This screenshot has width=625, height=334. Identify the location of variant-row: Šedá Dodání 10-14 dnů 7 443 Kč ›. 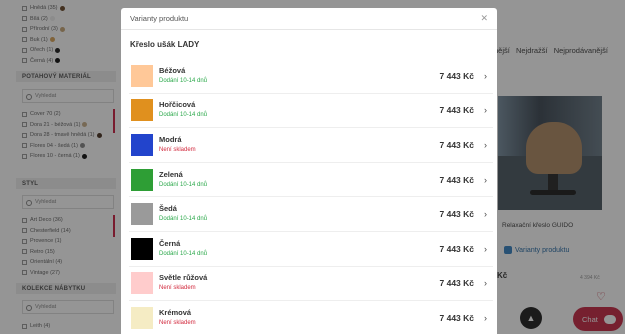
(311, 214).